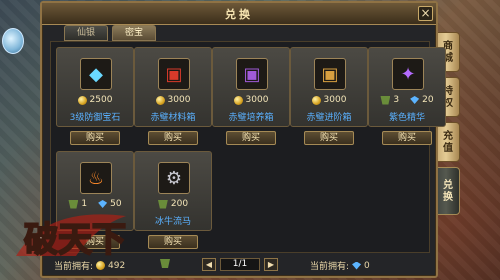 The image size is (500, 280). Describe the element at coordinates (179, 204) in the screenshot. I see `price-value: 200` at that location.